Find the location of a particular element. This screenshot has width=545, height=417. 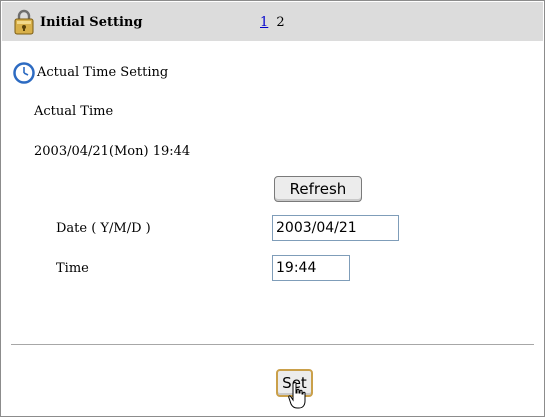

actual-time-value: 2003/04/21(Mon) 19:44 is located at coordinates (112, 151).